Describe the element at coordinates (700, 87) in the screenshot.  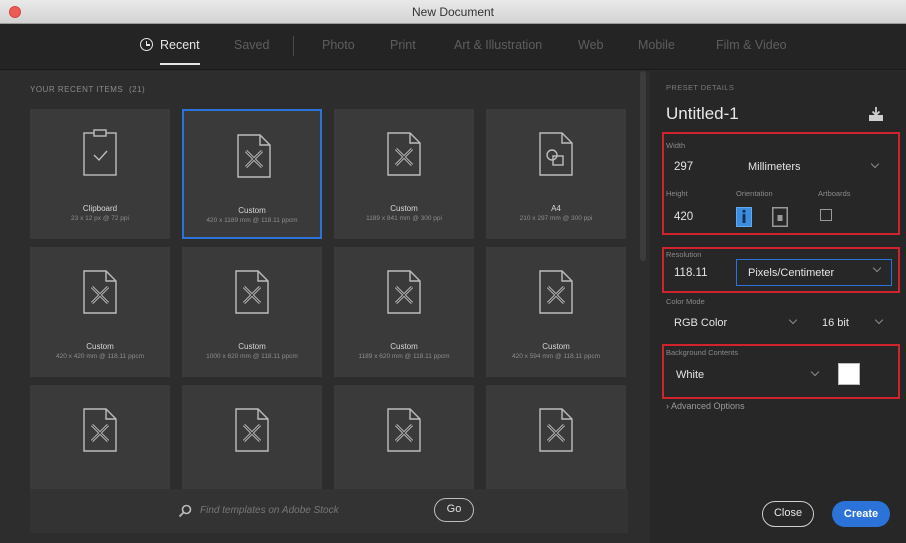
I see `preset-details-heading: PRESET DETAILS` at that location.